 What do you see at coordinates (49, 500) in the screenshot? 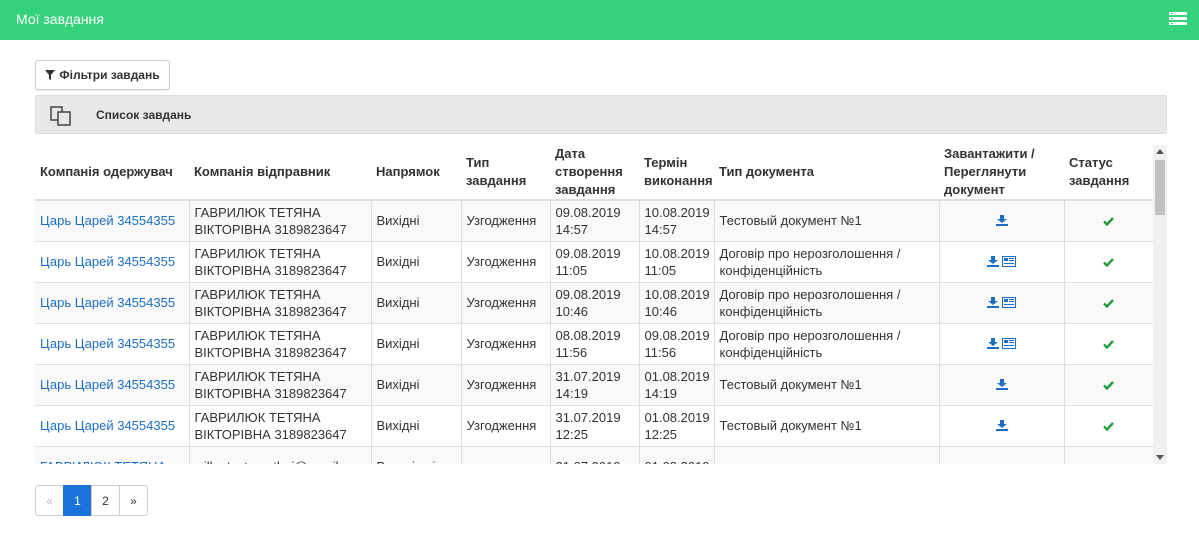
I see `prev-page-button: «` at bounding box center [49, 500].